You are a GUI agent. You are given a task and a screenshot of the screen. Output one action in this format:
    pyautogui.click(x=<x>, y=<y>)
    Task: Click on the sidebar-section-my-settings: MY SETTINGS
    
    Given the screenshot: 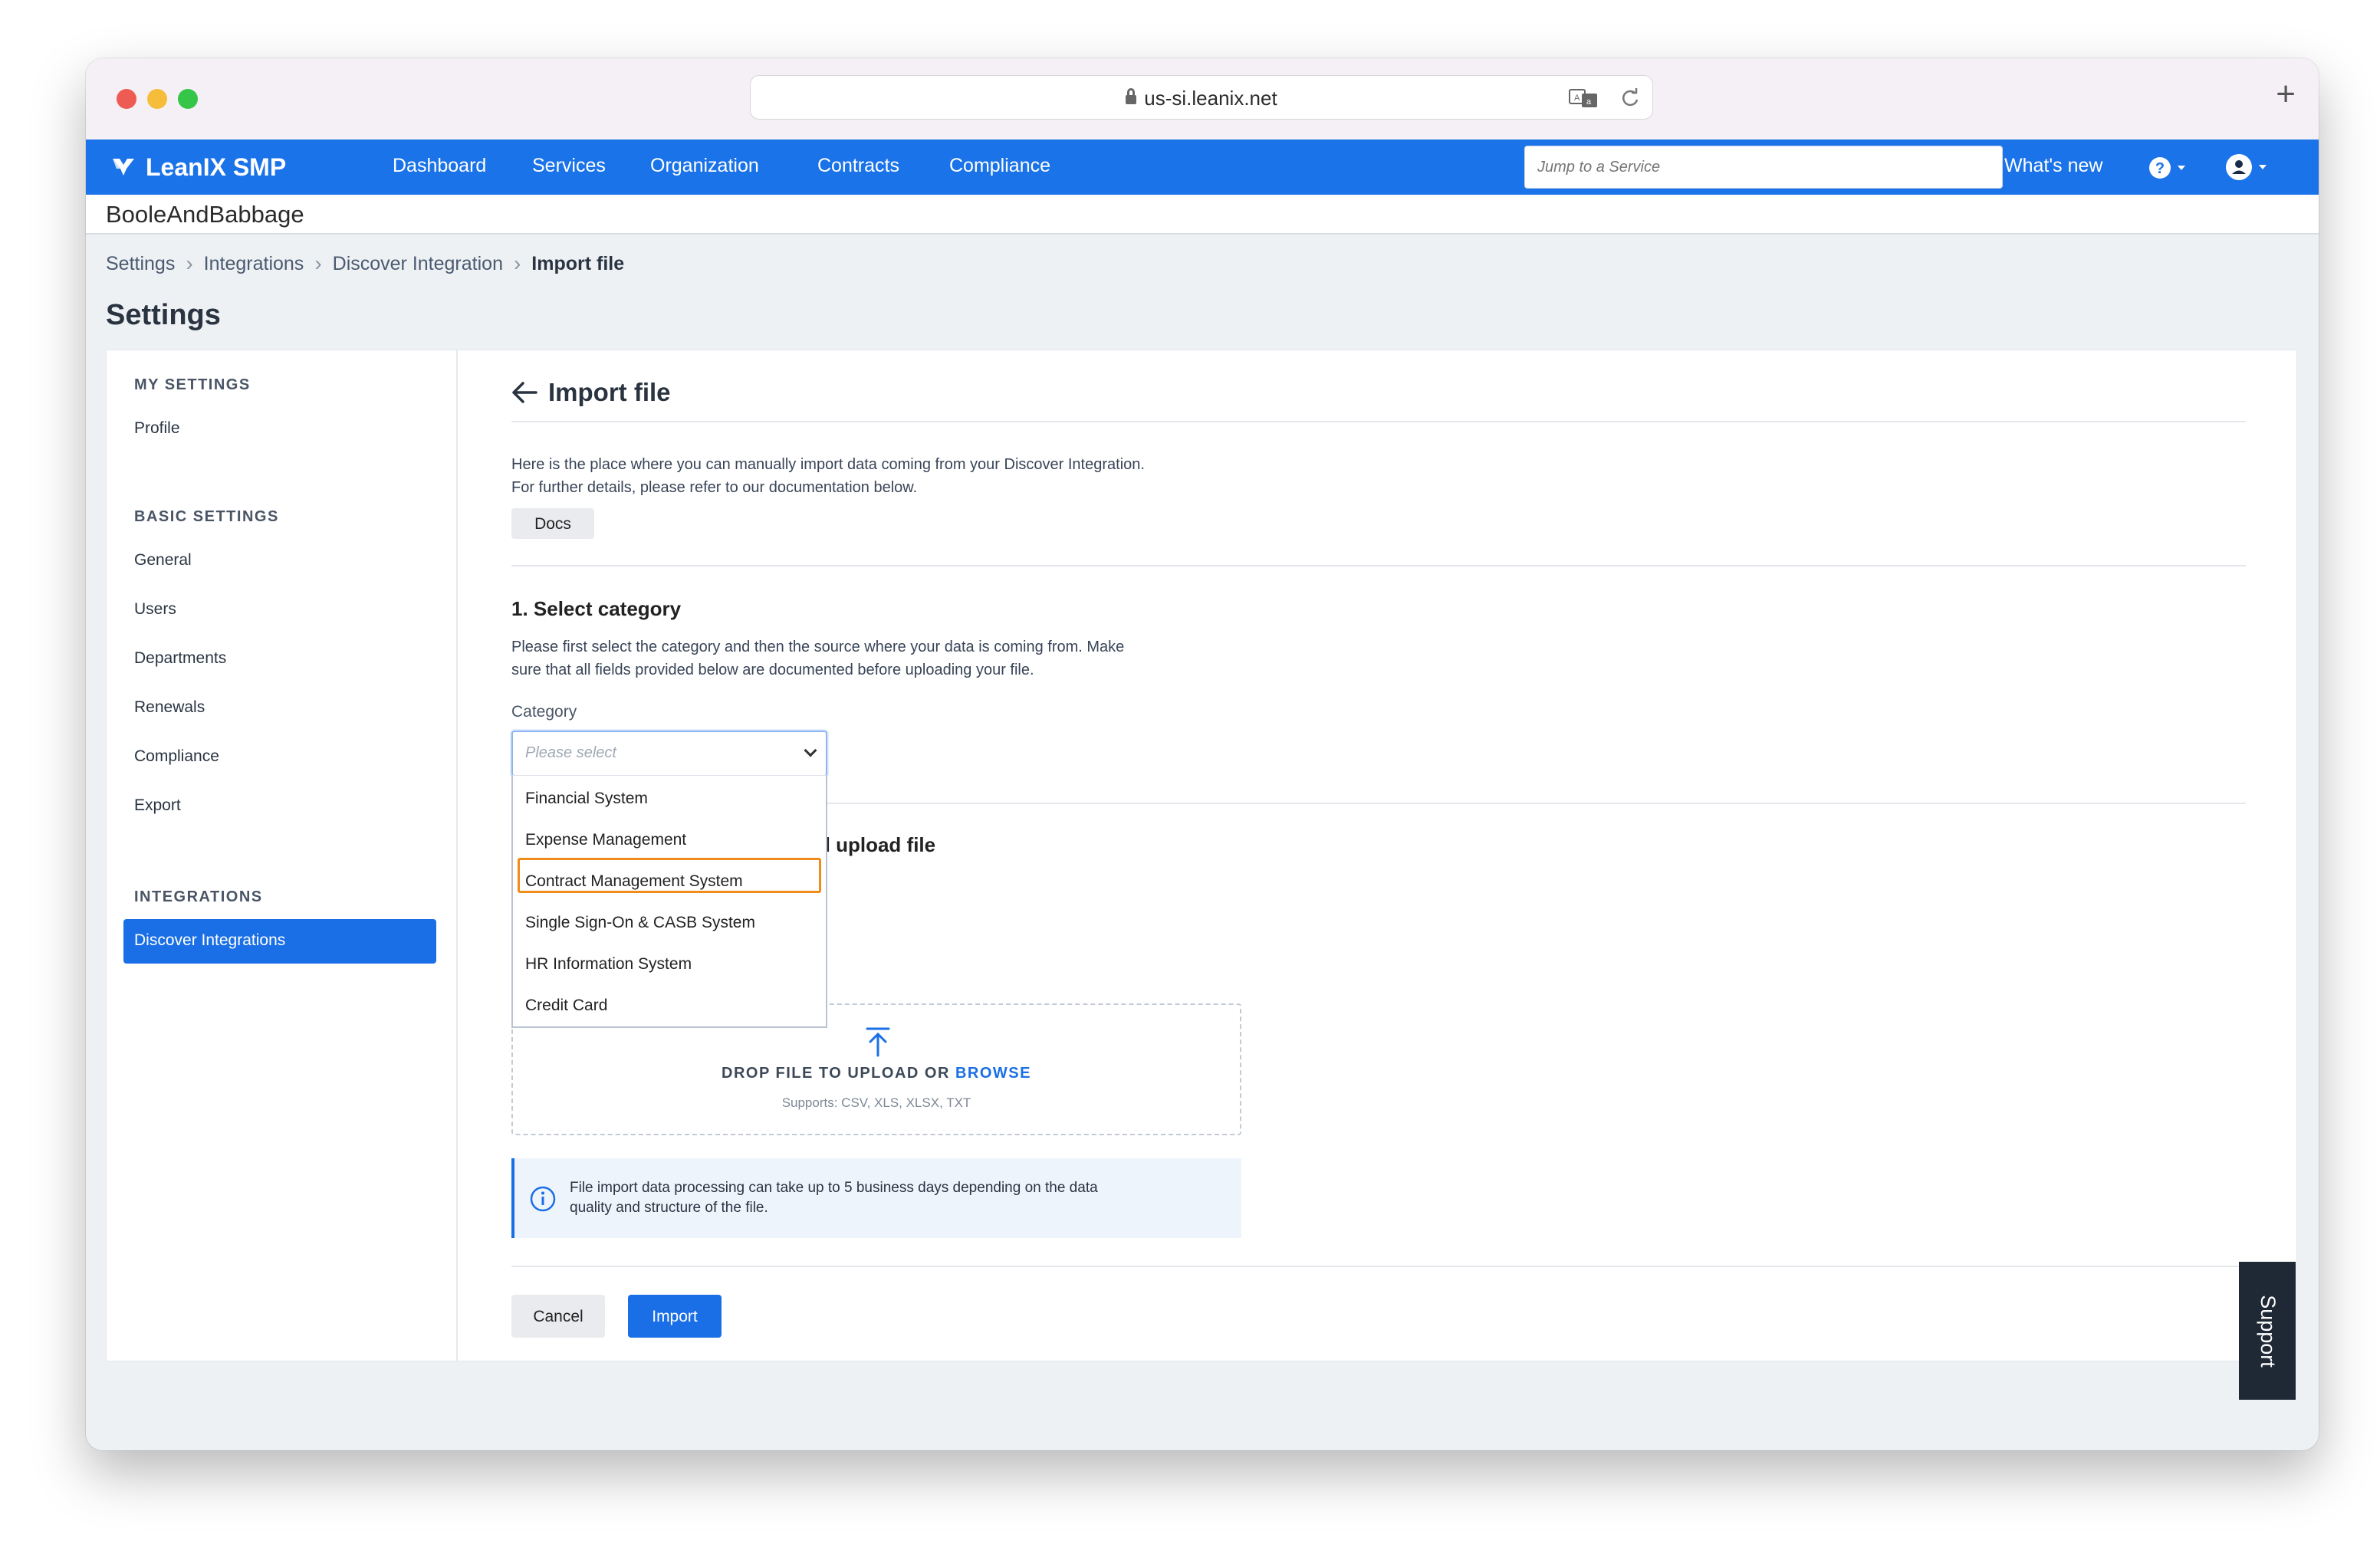 What is the action you would take?
    pyautogui.click(x=193, y=384)
    